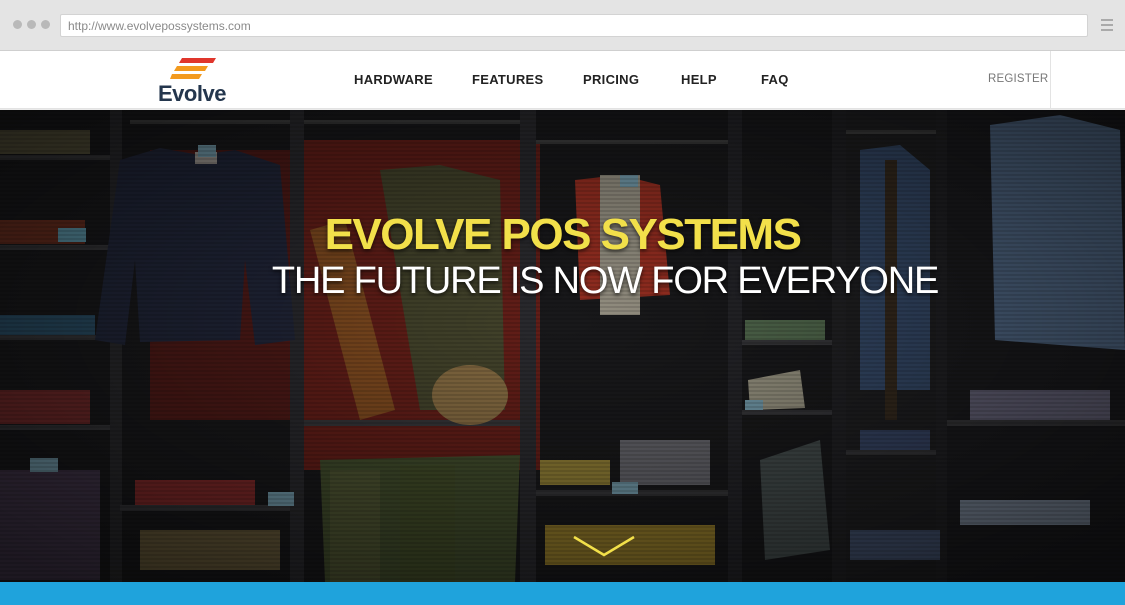  What do you see at coordinates (159, 26) in the screenshot?
I see `address-bar-url: http://www.evolvepossystems.com` at bounding box center [159, 26].